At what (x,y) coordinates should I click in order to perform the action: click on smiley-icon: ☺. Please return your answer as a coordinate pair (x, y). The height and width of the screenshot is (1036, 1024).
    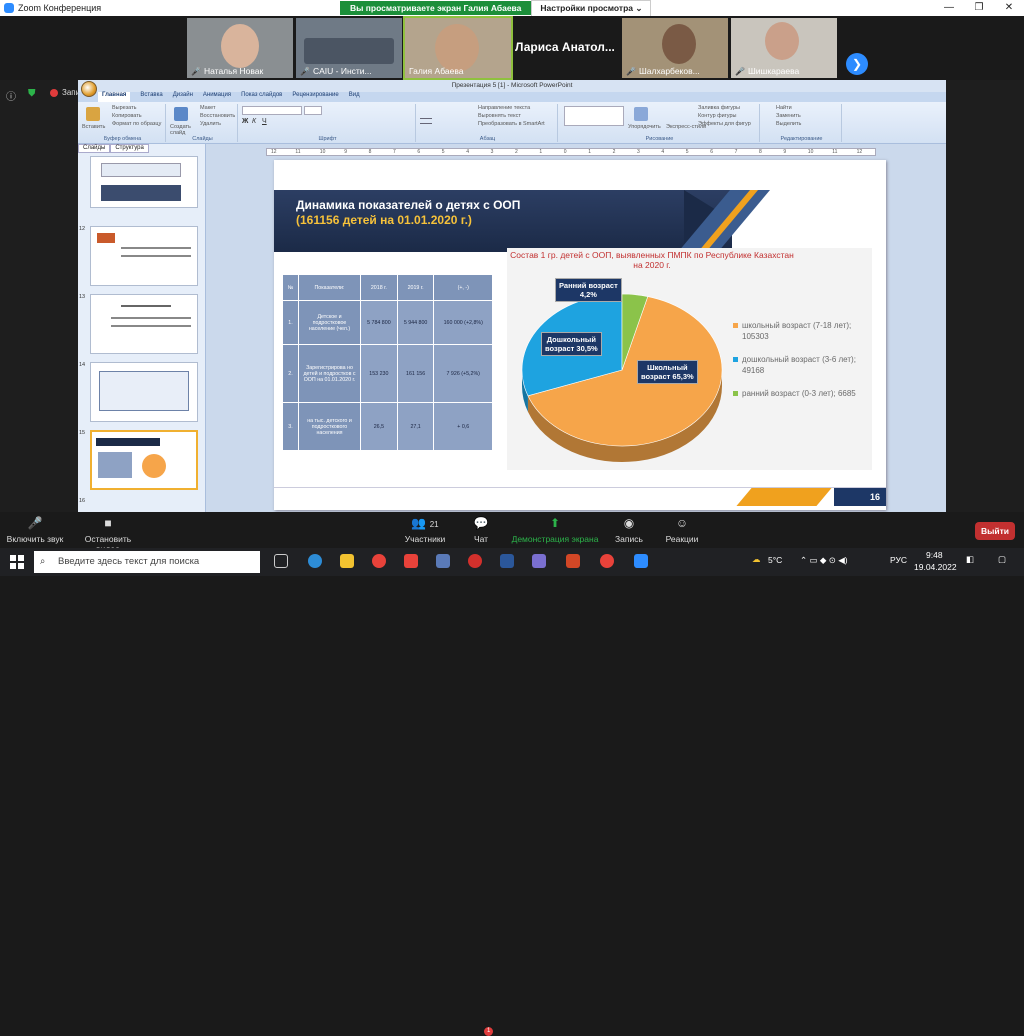
    Looking at the image, I should click on (682, 523).